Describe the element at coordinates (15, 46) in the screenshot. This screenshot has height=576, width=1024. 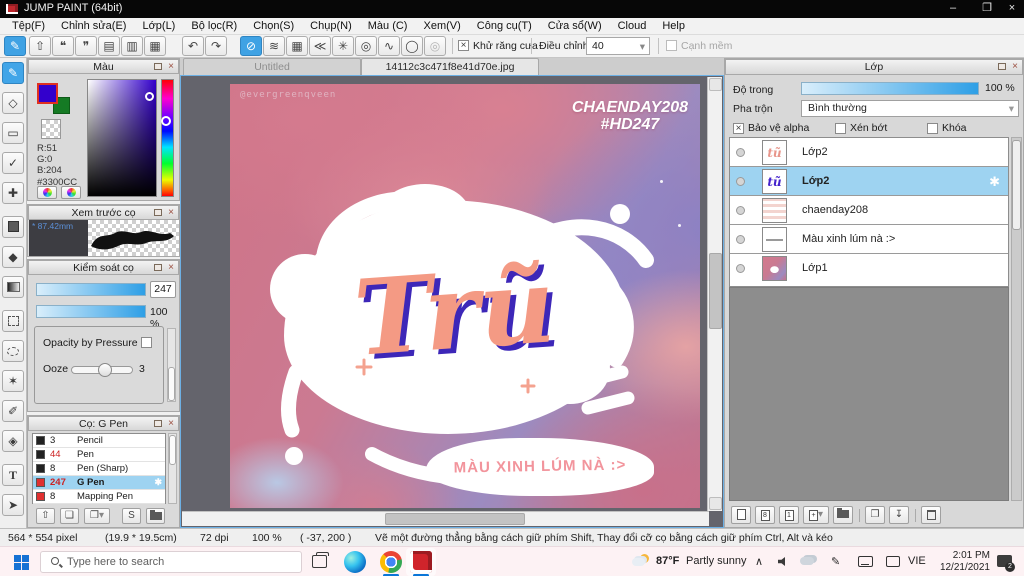
I see `brush-mode-icon: ✎` at that location.